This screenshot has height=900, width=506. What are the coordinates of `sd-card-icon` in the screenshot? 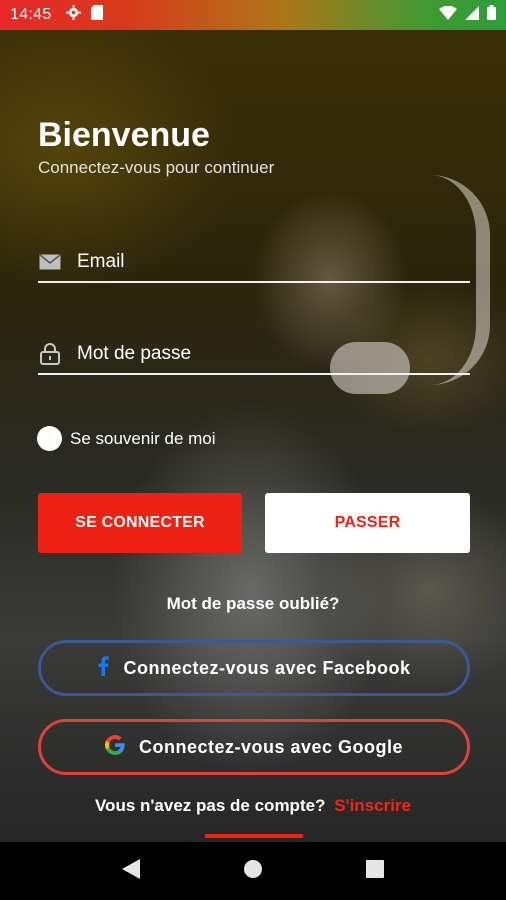 It's located at (96, 15).